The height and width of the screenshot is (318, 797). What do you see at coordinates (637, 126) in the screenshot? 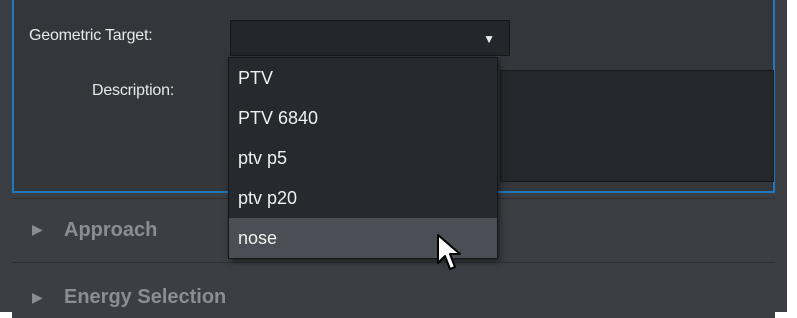
I see `description-field` at bounding box center [637, 126].